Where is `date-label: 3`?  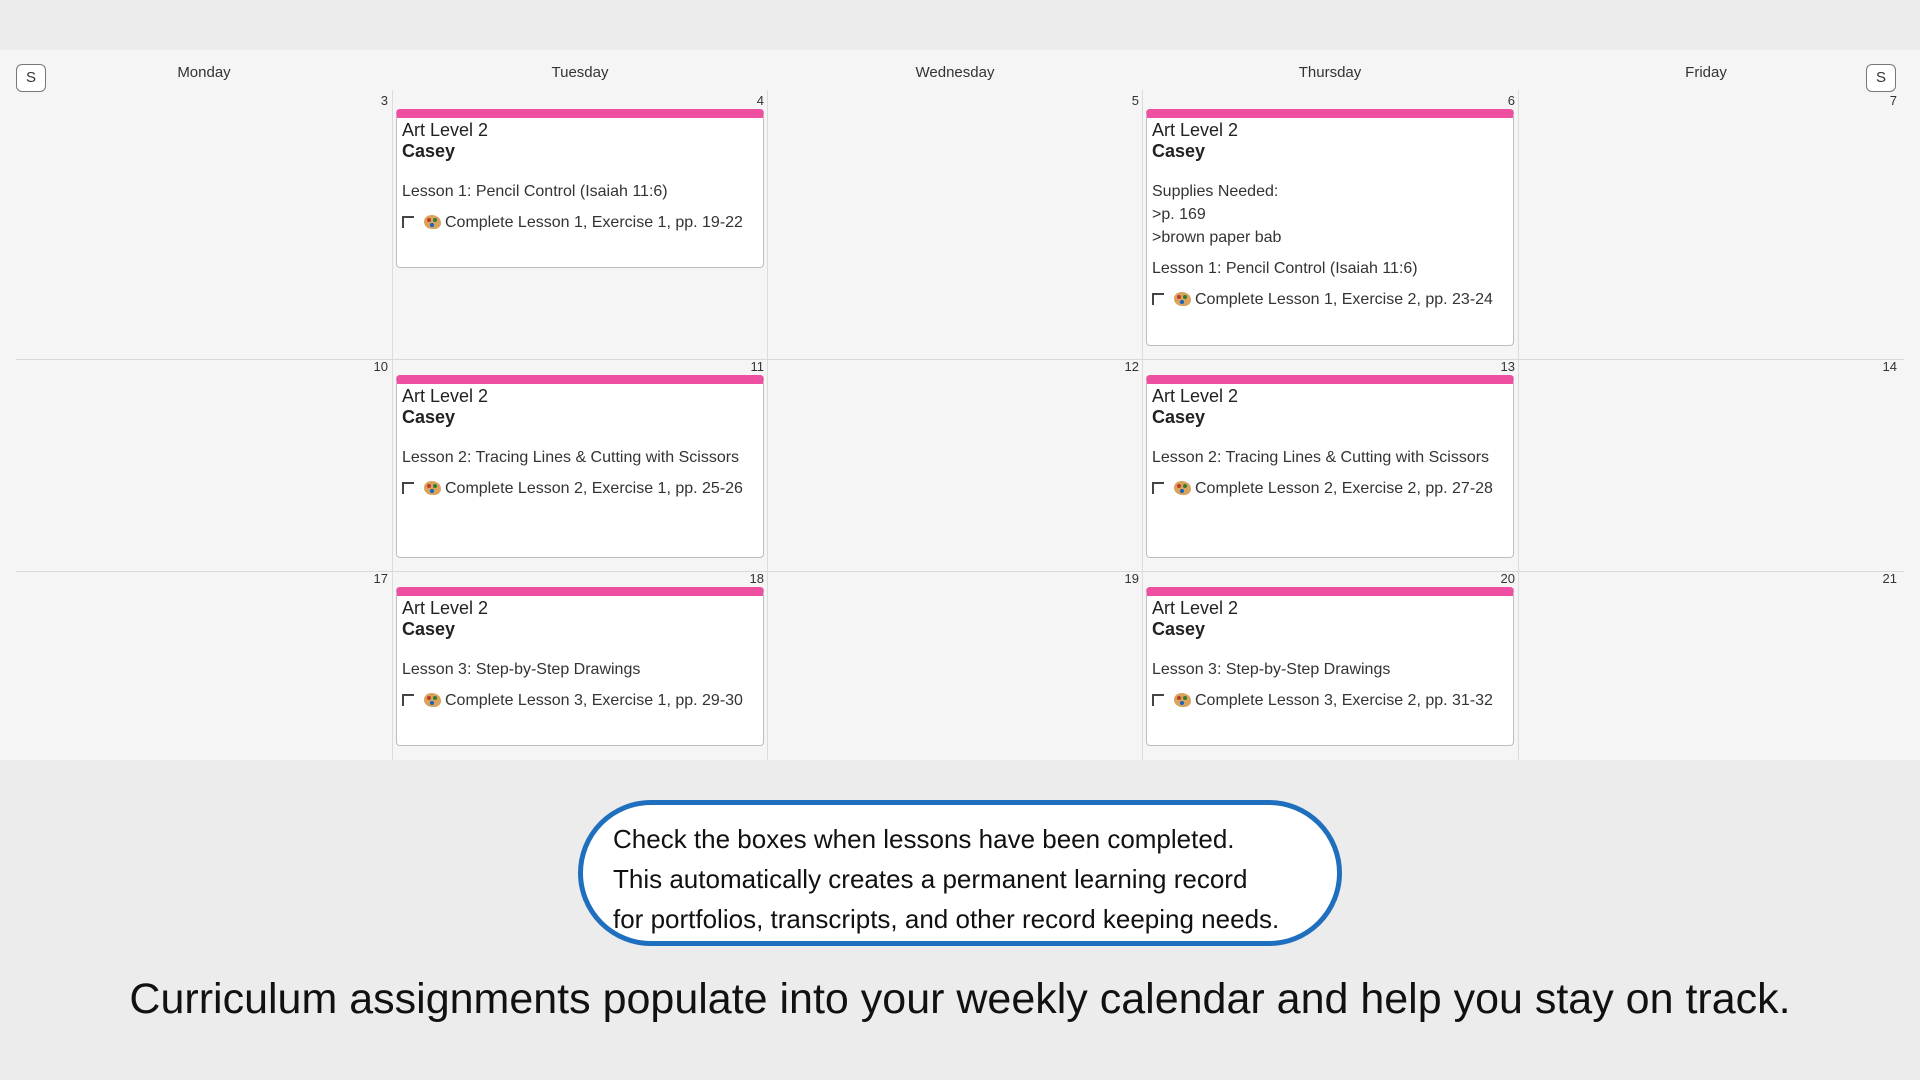 date-label: 3 is located at coordinates (384, 100).